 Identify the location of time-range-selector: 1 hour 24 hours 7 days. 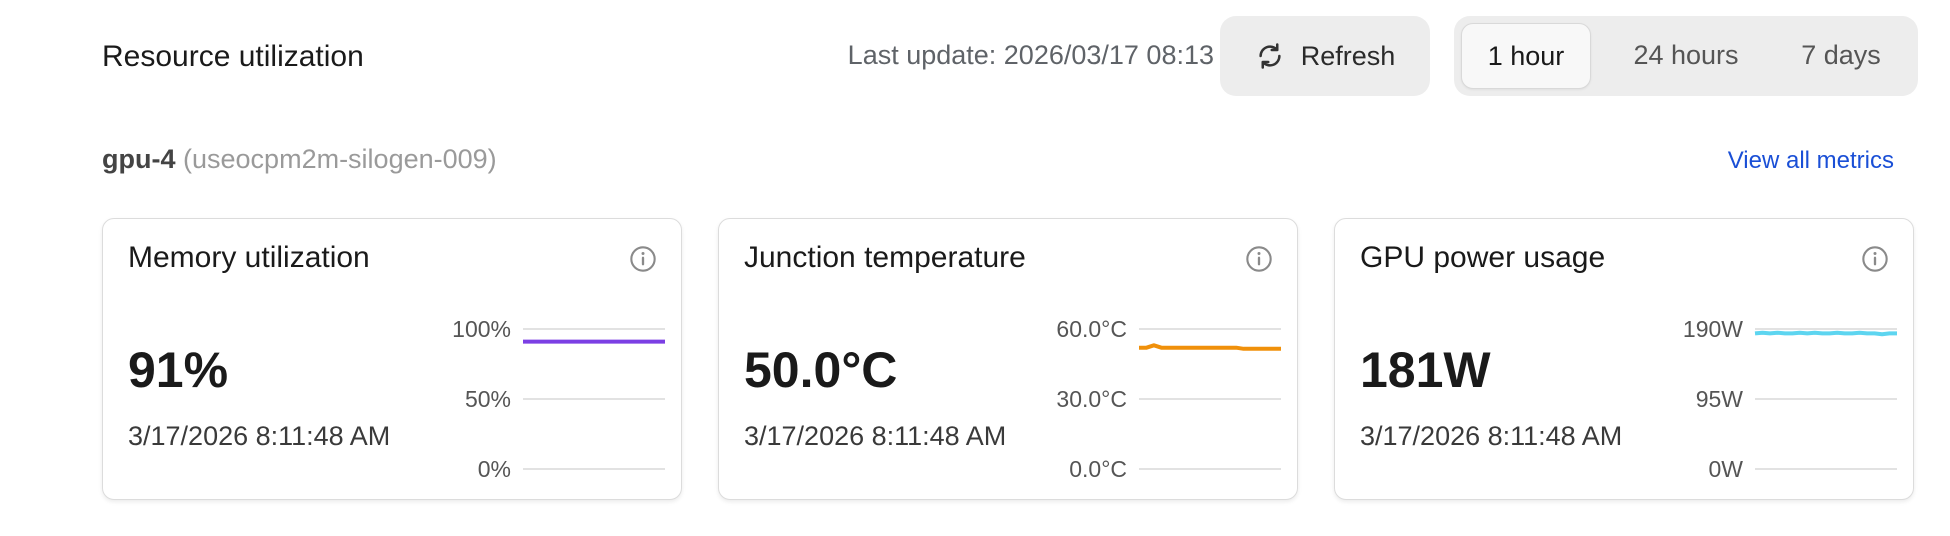
(1686, 56).